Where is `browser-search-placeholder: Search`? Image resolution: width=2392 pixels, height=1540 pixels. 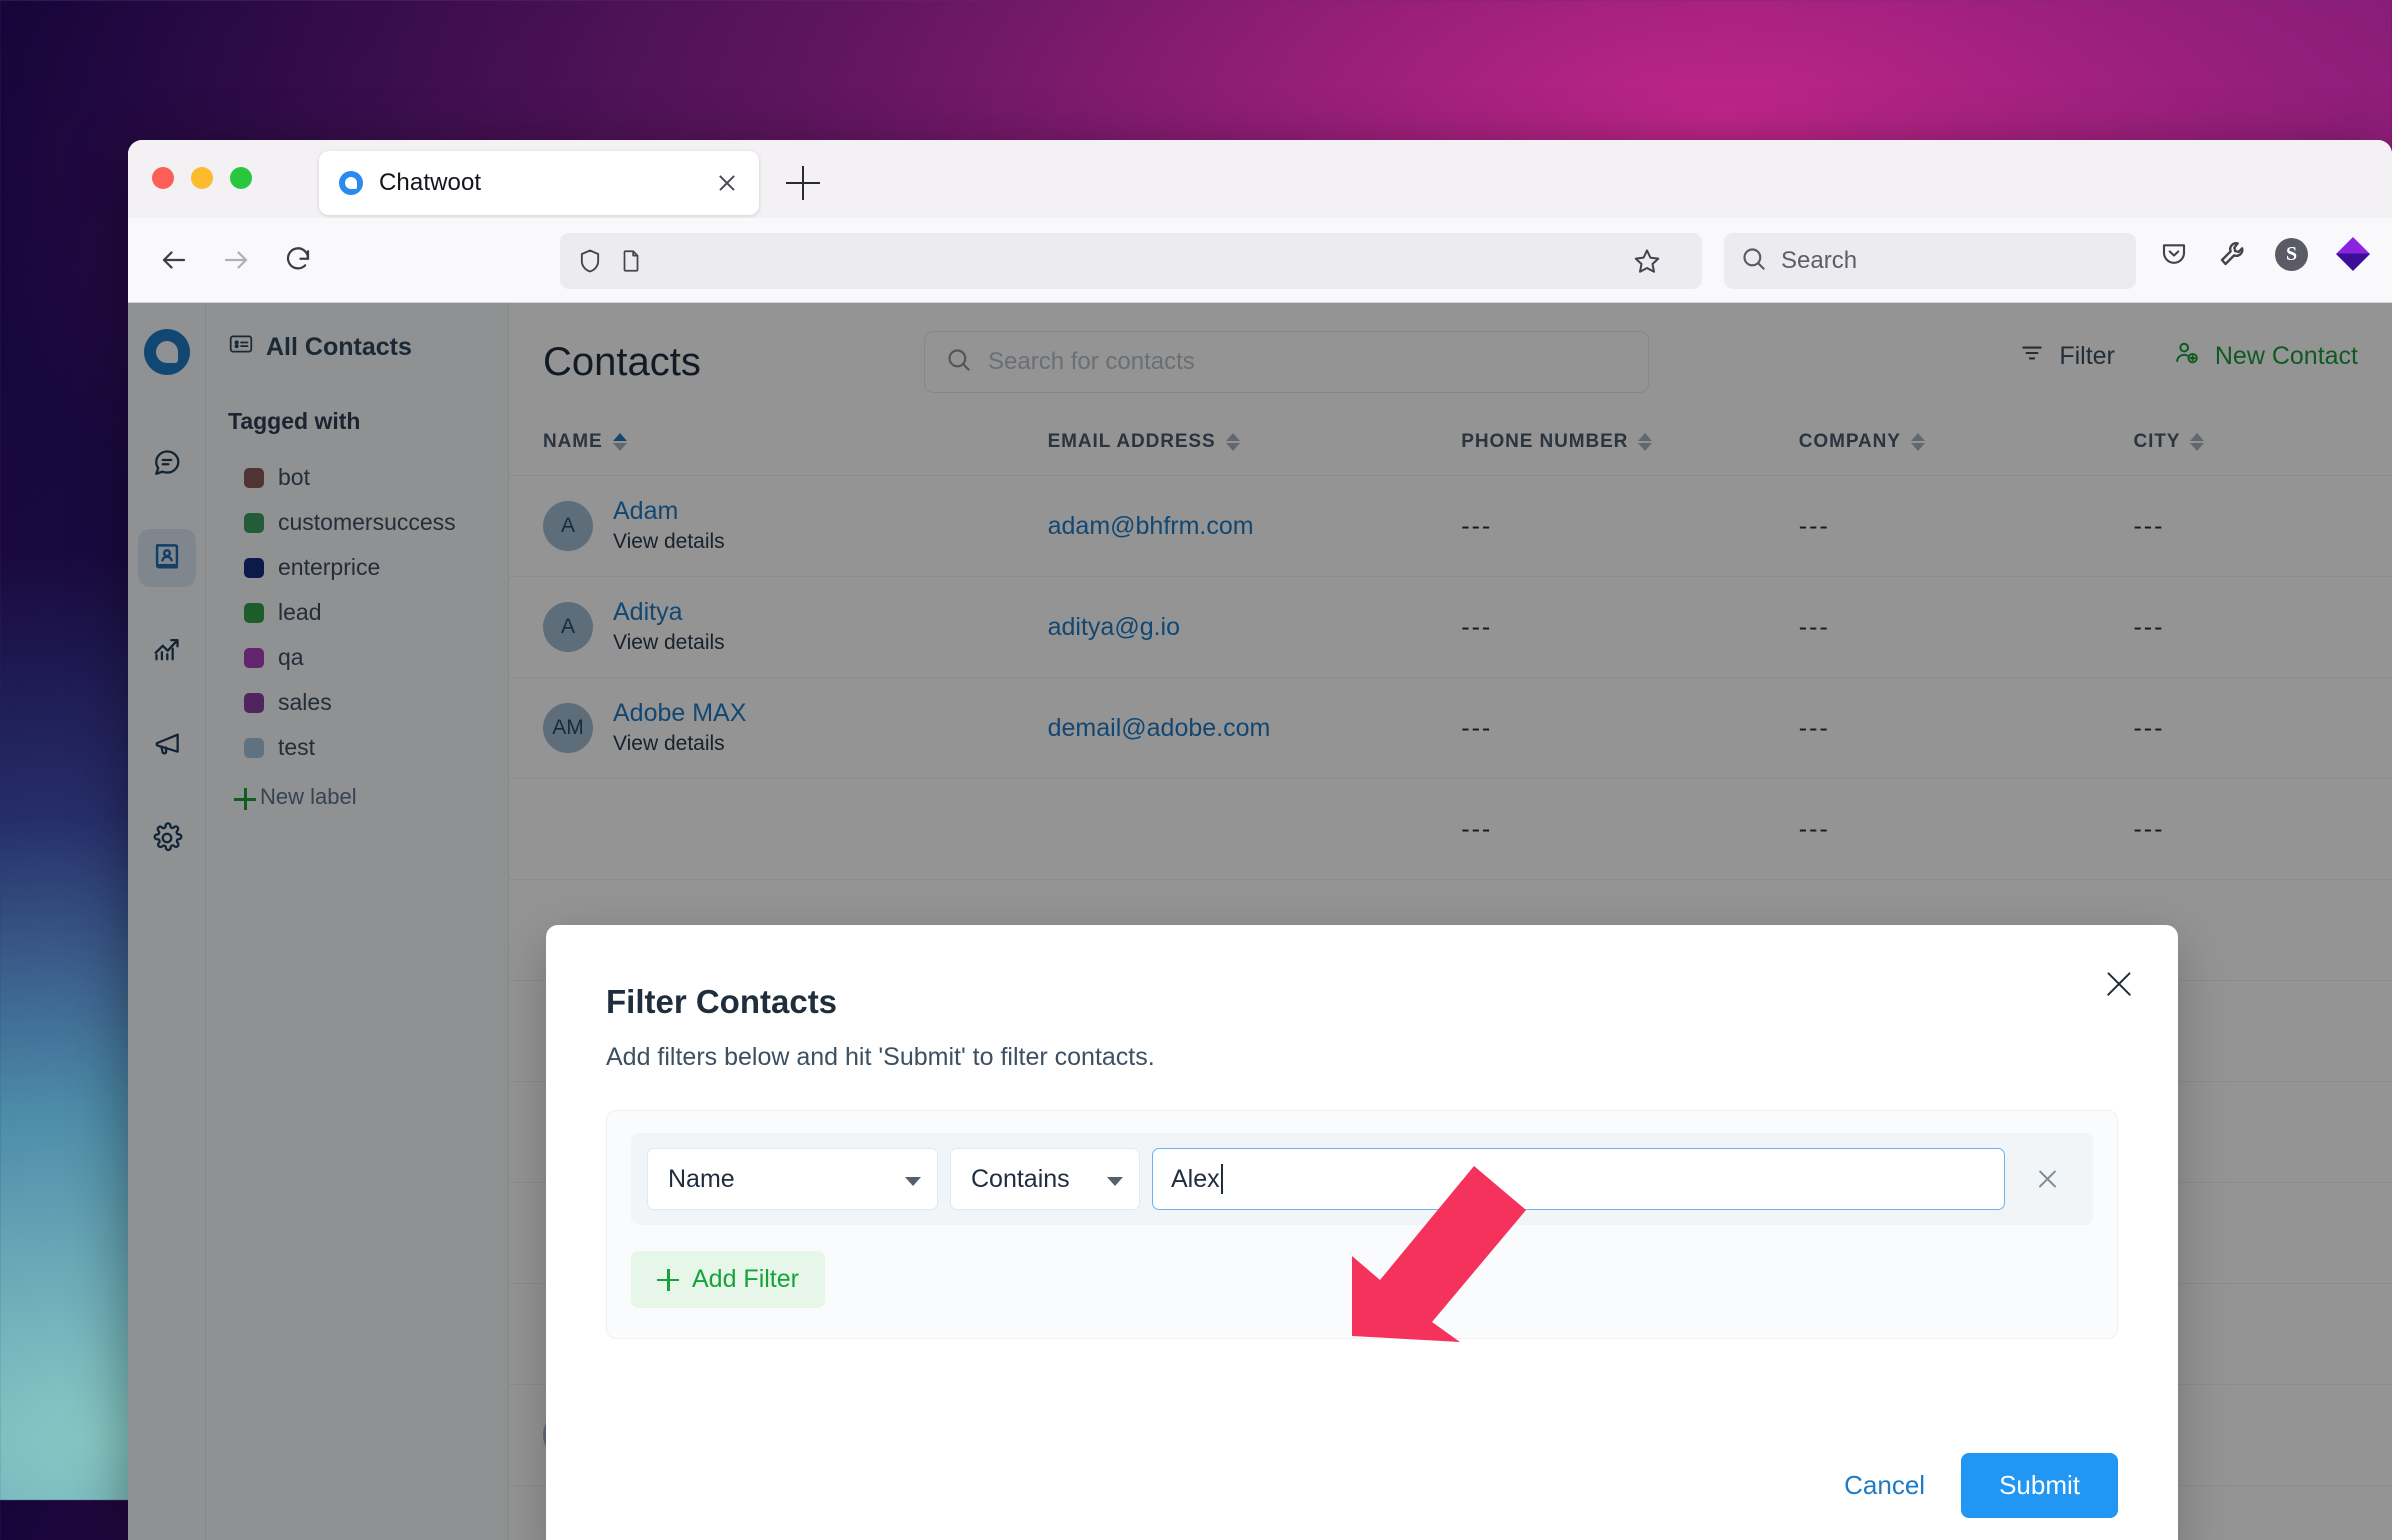 browser-search-placeholder: Search is located at coordinates (1819, 260).